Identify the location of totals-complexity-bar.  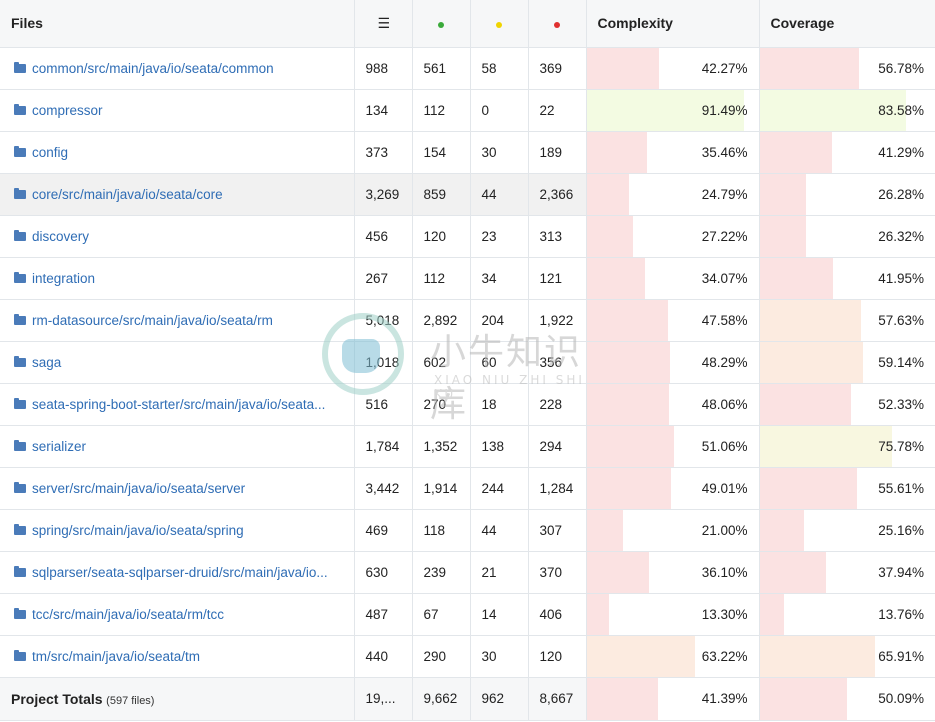
(622, 698).